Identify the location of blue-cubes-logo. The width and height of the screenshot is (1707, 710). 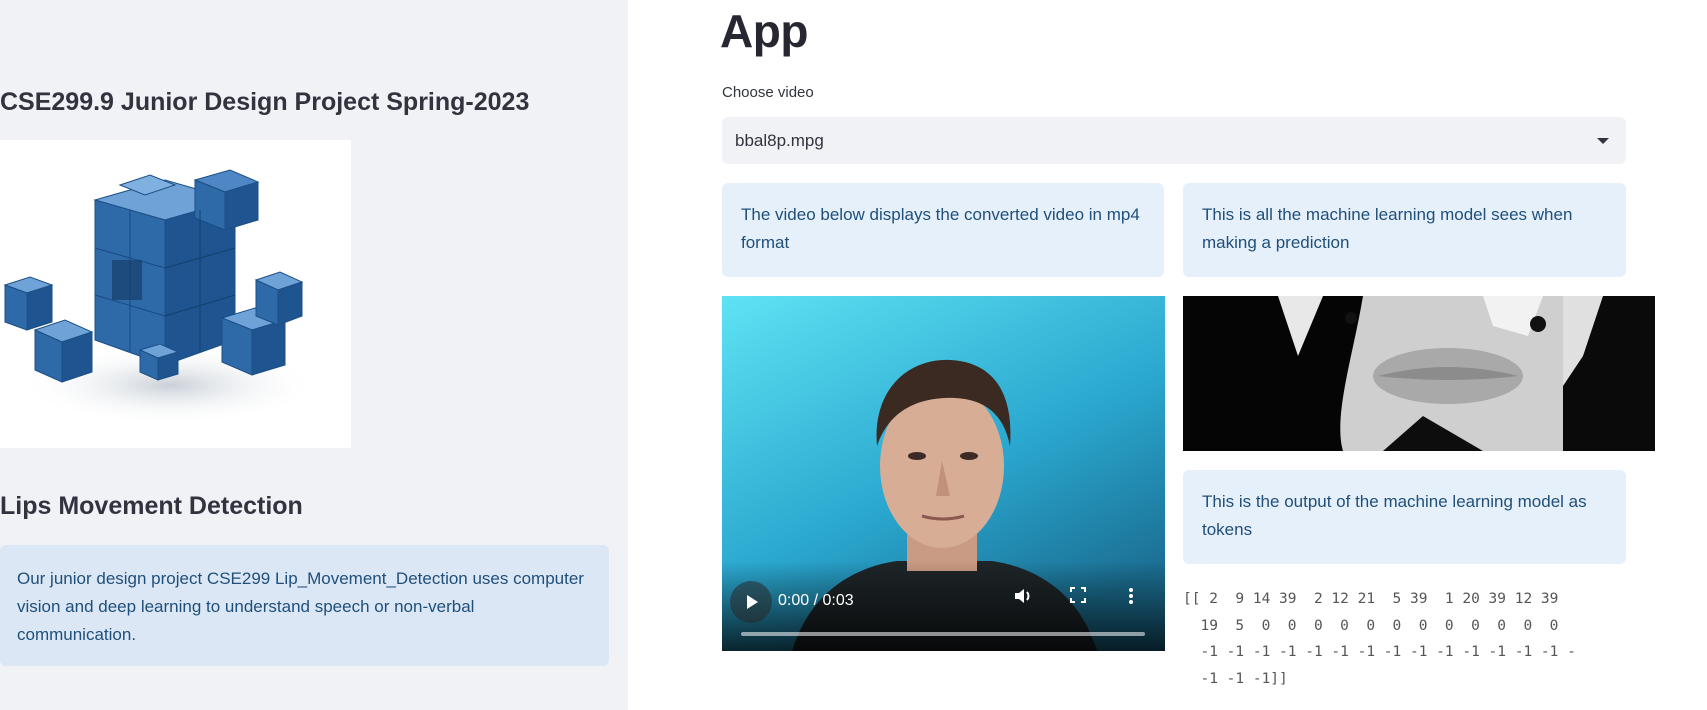
(175, 294).